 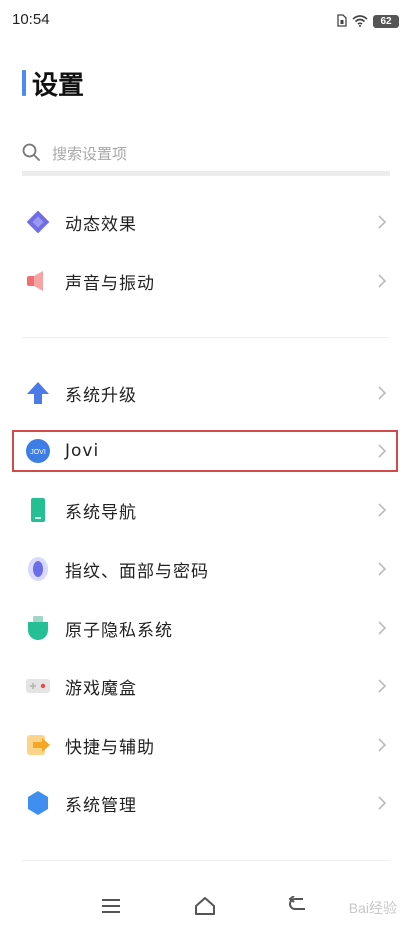 What do you see at coordinates (38, 510) in the screenshot?
I see `phone-icon` at bounding box center [38, 510].